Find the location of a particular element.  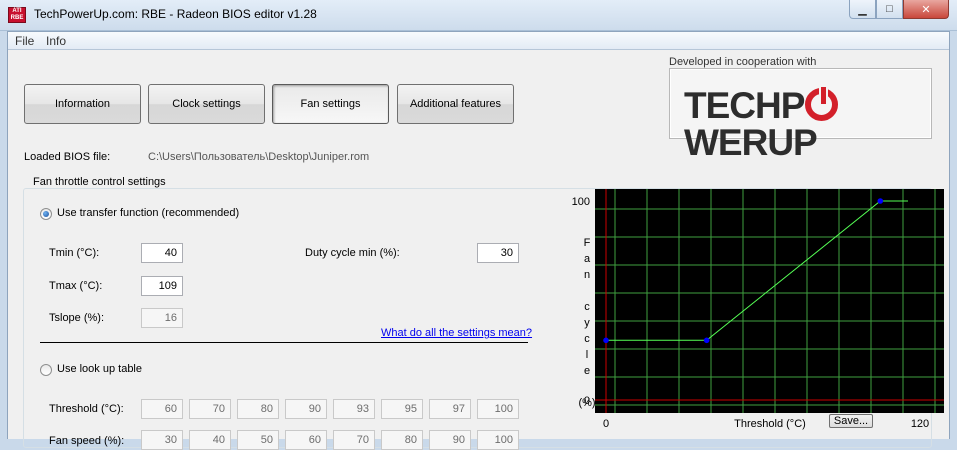

y-axis-label: F is located at coordinates (587, 243).